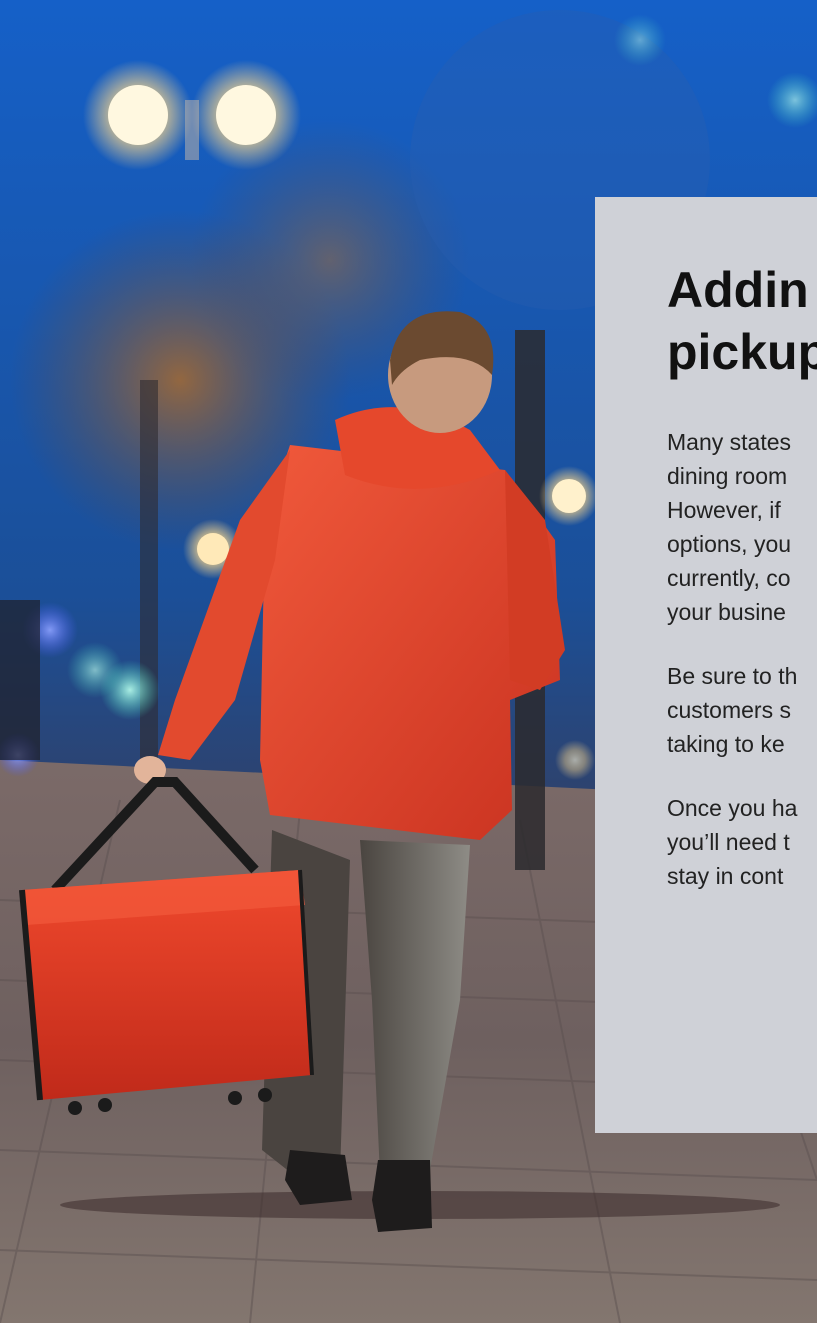 The height and width of the screenshot is (1323, 817). I want to click on card-paragraph: Once you ha you’ll need t stay in cont, so click(732, 842).